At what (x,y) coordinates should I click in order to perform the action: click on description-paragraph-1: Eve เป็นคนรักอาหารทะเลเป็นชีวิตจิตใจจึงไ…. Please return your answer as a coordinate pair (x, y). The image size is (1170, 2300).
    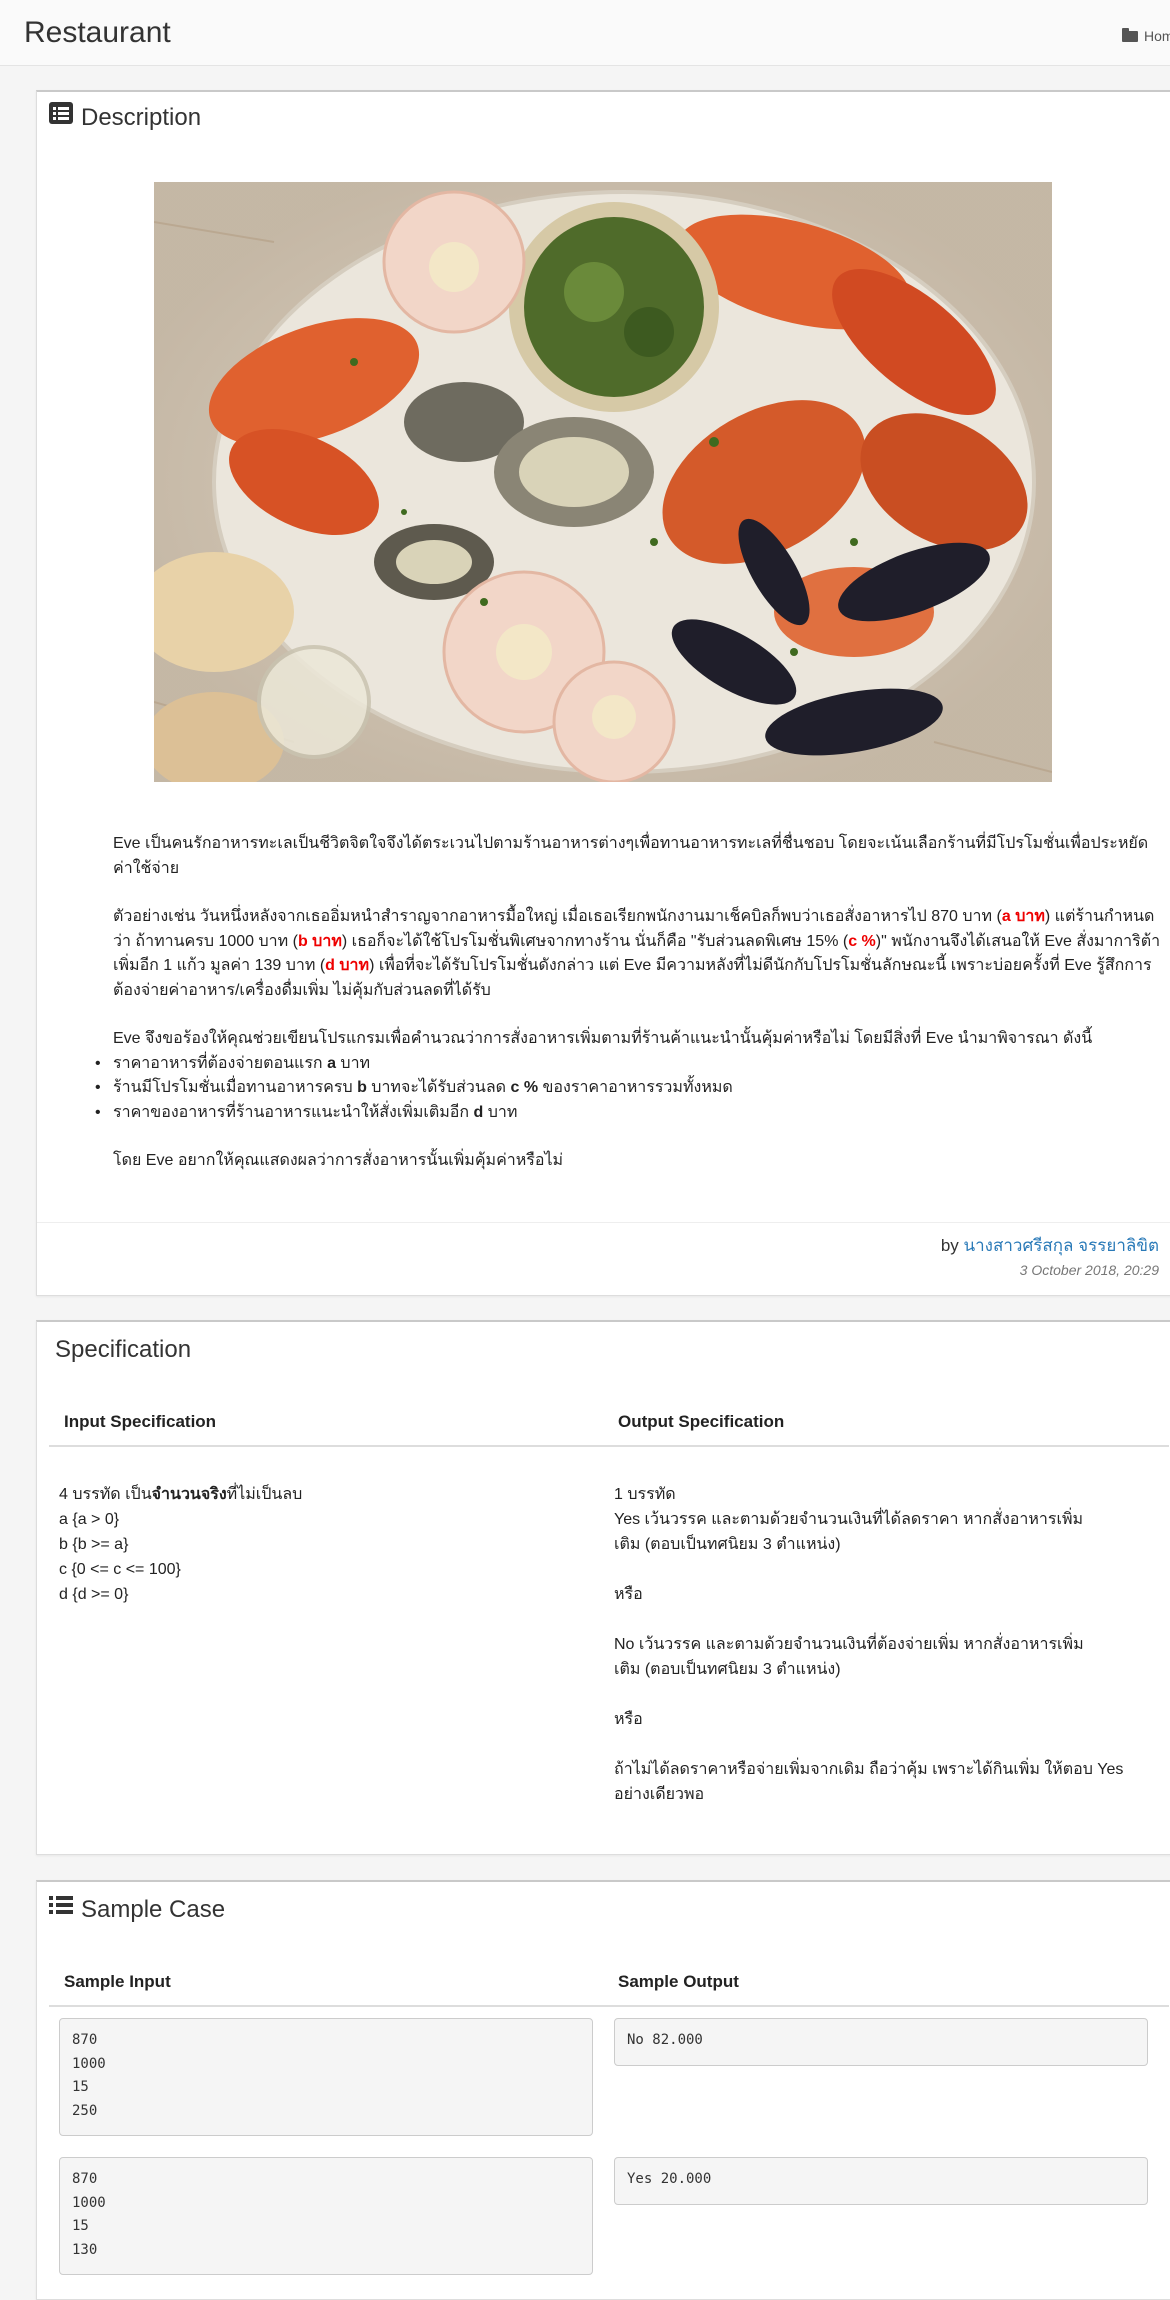
    Looking at the image, I should click on (631, 856).